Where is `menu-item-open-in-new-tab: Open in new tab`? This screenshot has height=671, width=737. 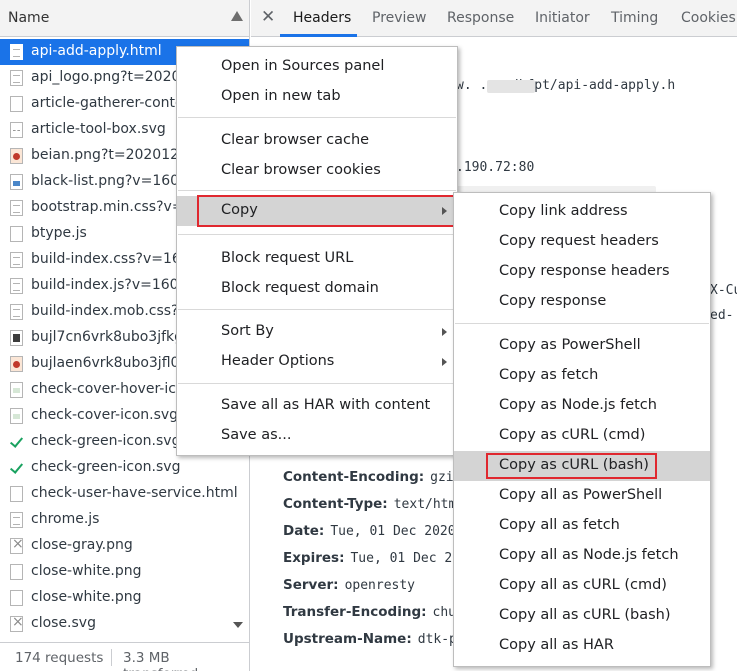
menu-item-open-in-new-tab: Open in new tab is located at coordinates (317, 97).